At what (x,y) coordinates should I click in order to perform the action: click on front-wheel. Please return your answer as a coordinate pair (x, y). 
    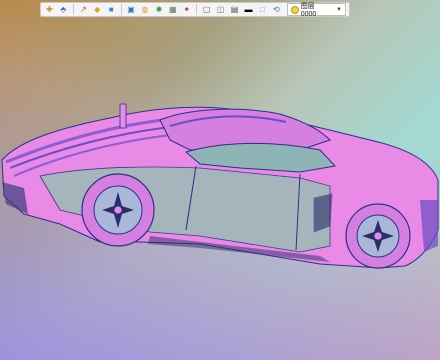
    Looking at the image, I should click on (118, 210).